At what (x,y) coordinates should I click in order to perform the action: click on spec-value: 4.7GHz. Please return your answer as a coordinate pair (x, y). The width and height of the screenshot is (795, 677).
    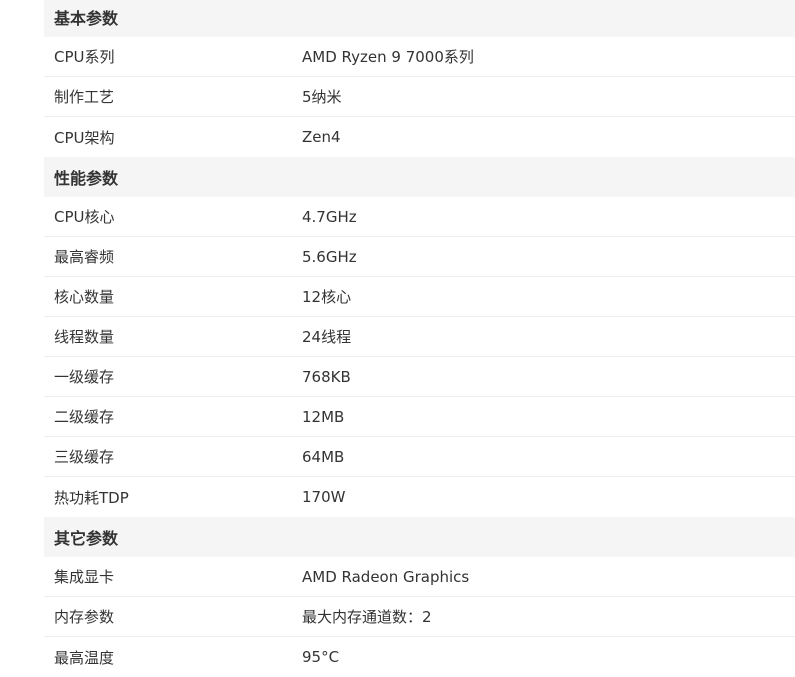
    Looking at the image, I should click on (329, 216).